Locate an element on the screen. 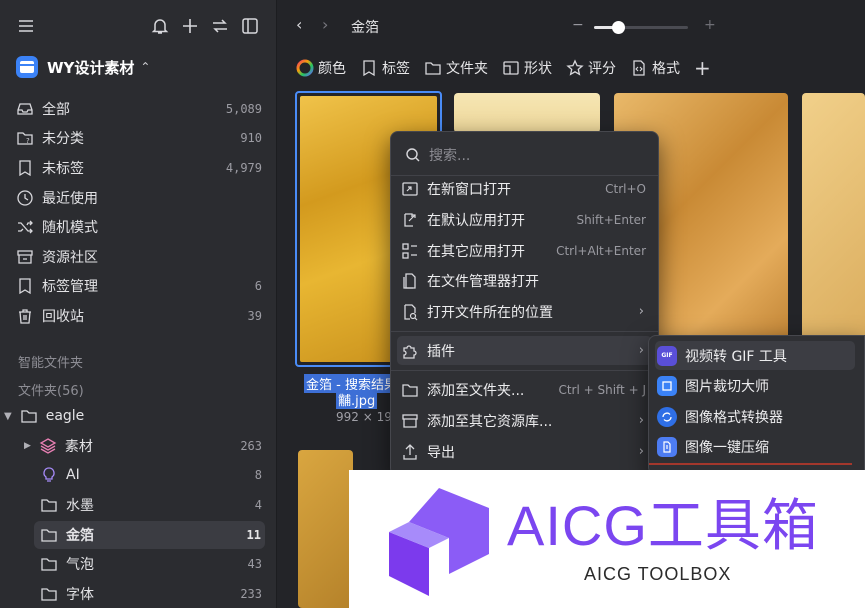  folder-count: 8 is located at coordinates (258, 475).